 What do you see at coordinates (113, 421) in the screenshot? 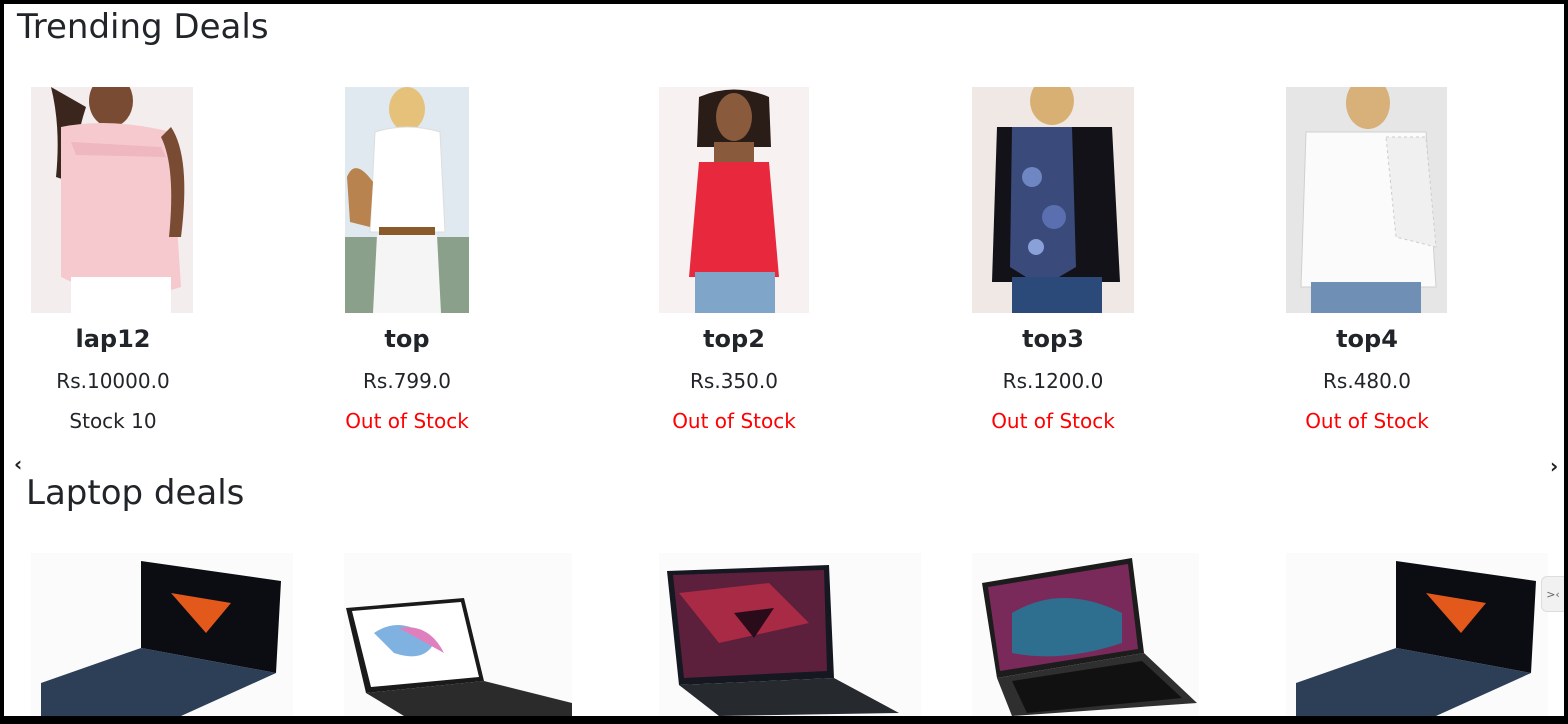
I see `stock-status: Stock 10` at bounding box center [113, 421].